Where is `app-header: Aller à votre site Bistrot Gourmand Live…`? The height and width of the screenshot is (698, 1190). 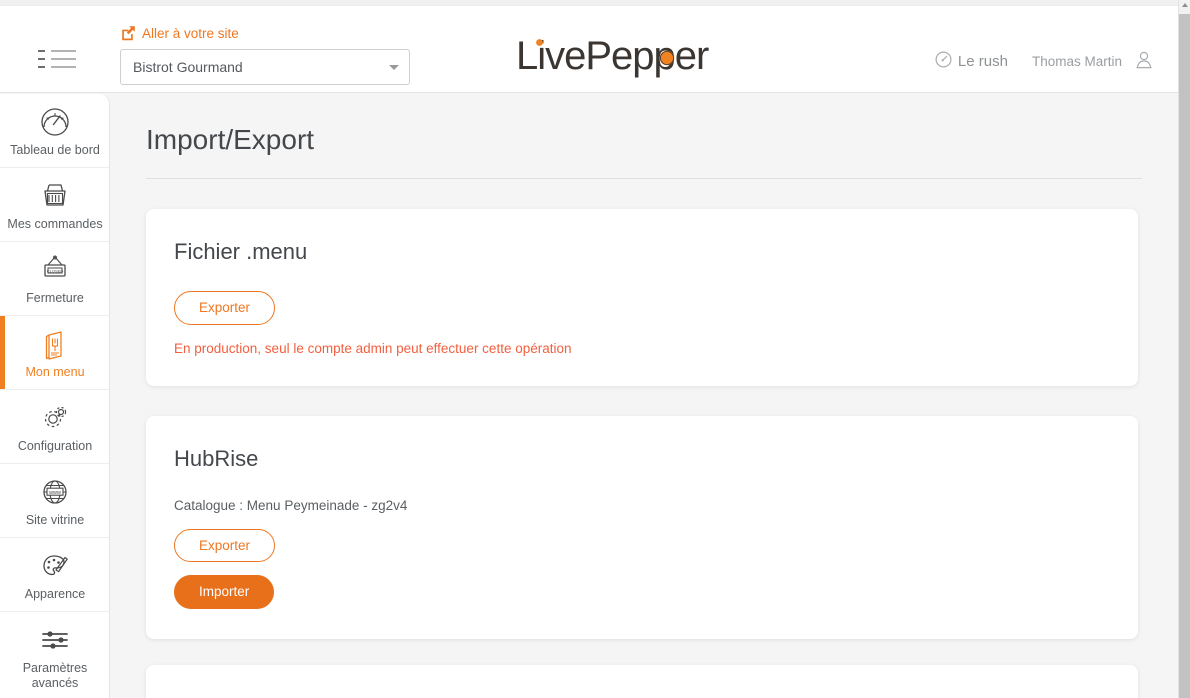 app-header: Aller à votre site Bistrot Gourmand Live… is located at coordinates (589, 49).